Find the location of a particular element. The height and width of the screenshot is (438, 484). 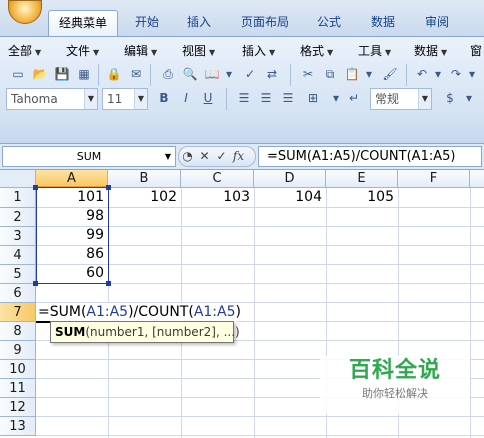

align-right-icon: ☰ is located at coordinates (288, 98).